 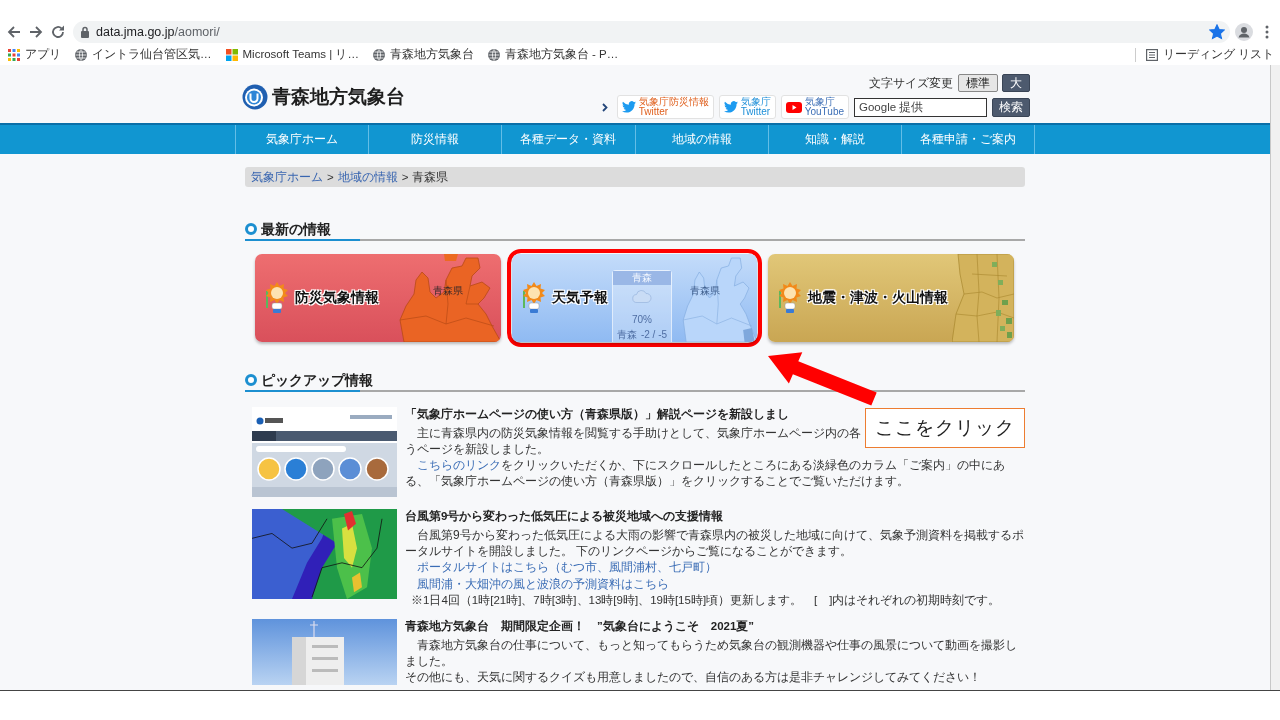 What do you see at coordinates (711, 653) in the screenshot?
I see `body-text: 青森地方気象台の仕事について、もっと知ってもらうため気象台の観測機器や仕事の風景について動画を撮影しました。` at bounding box center [711, 653].